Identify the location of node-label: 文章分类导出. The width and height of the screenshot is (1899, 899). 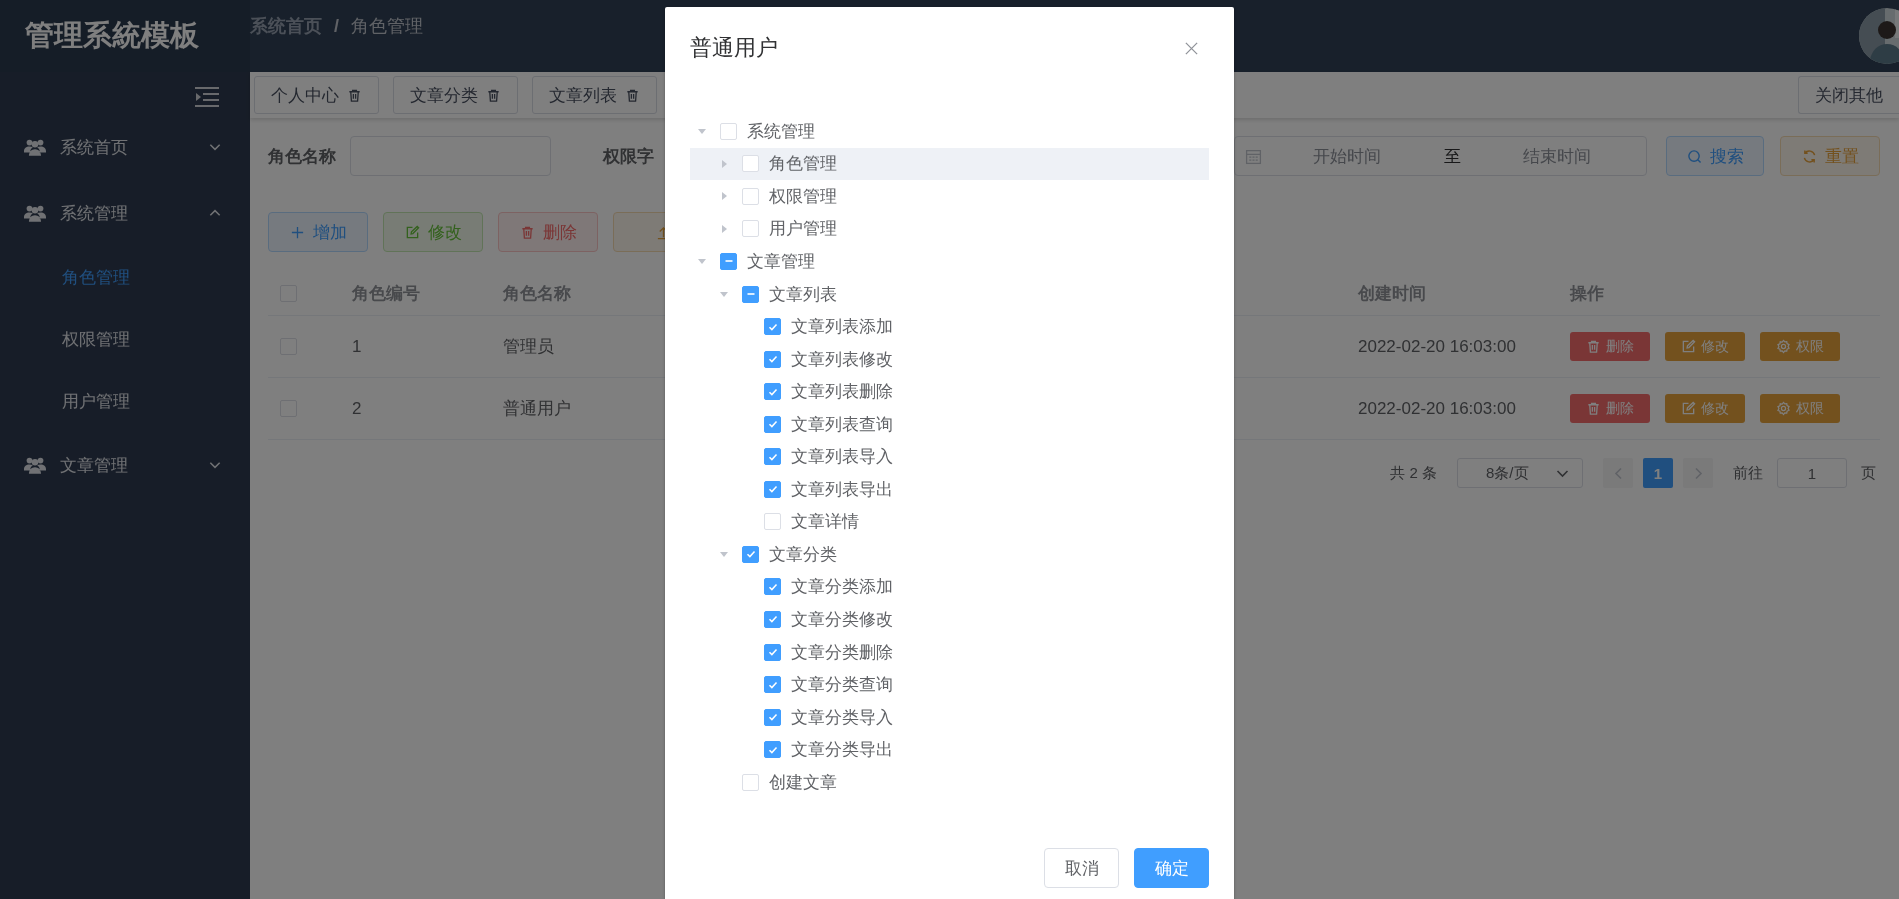
(842, 750).